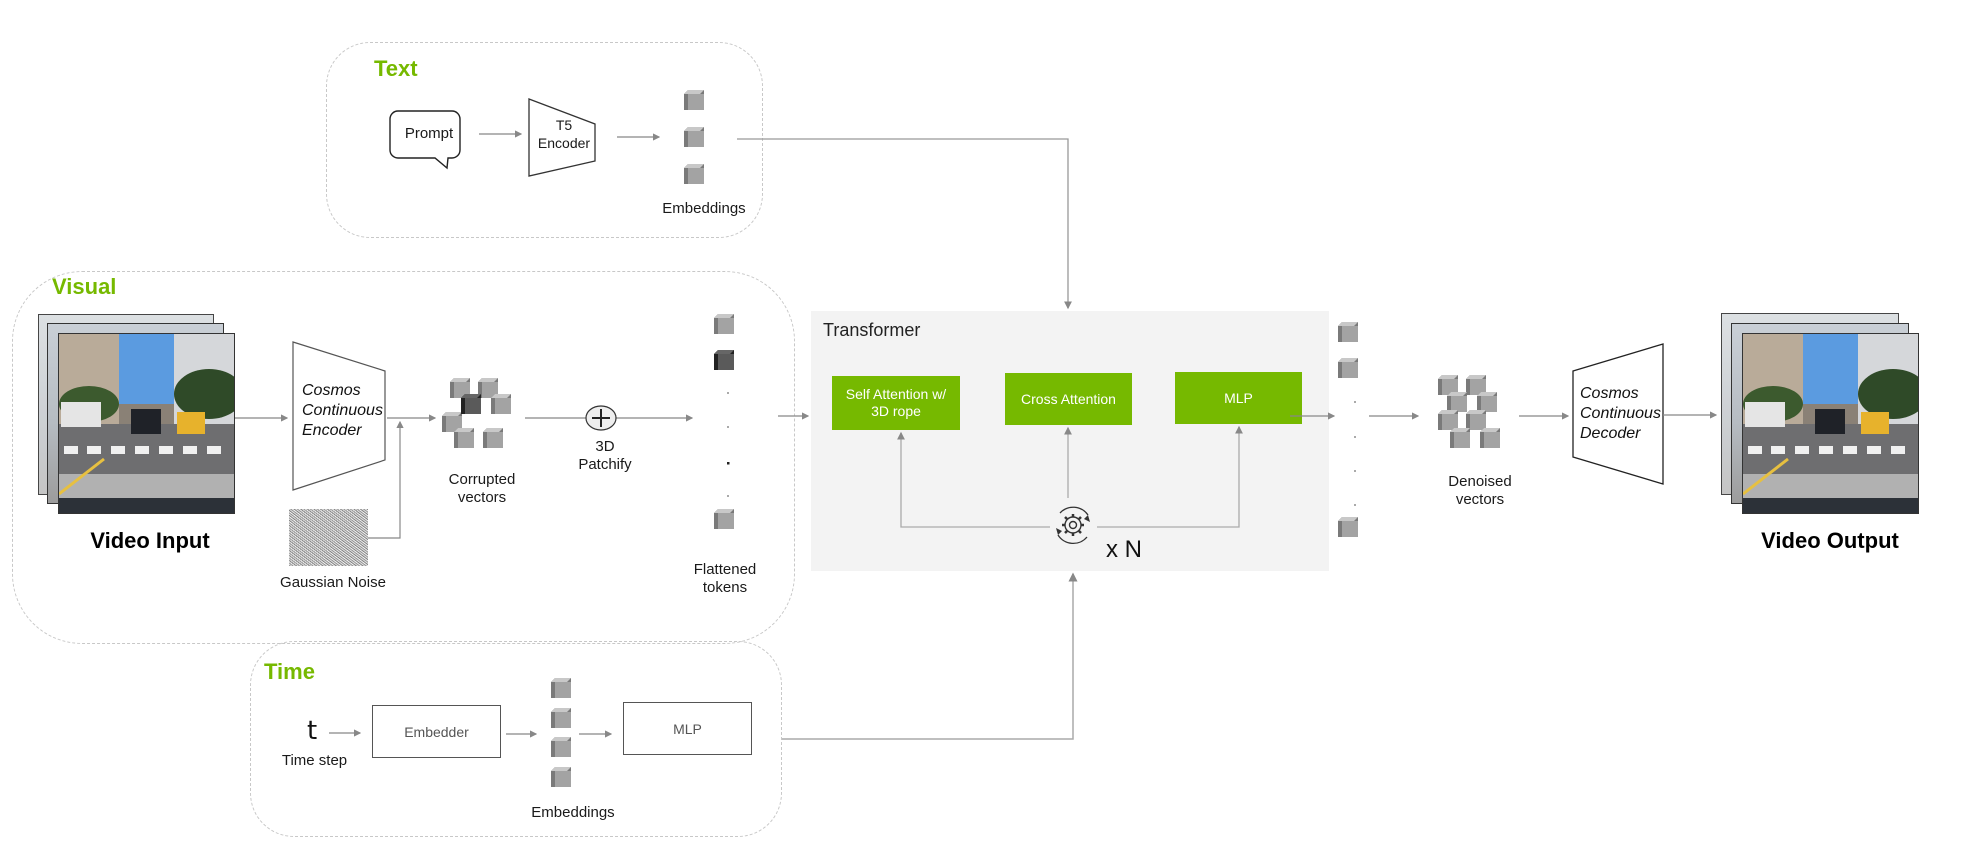  What do you see at coordinates (482, 497) in the screenshot?
I see `corrupted-line-2: vectors` at bounding box center [482, 497].